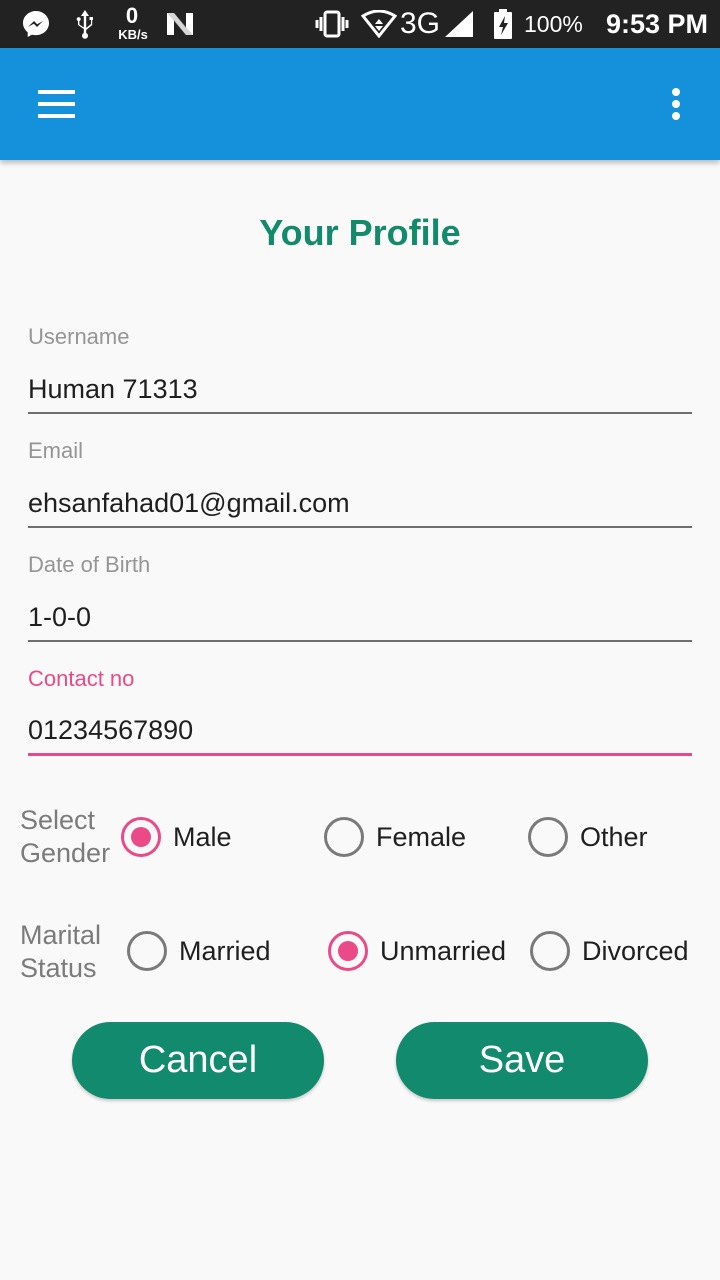 Image resolution: width=720 pixels, height=1280 pixels. Describe the element at coordinates (522, 1060) in the screenshot. I see `save-button: Save` at that location.